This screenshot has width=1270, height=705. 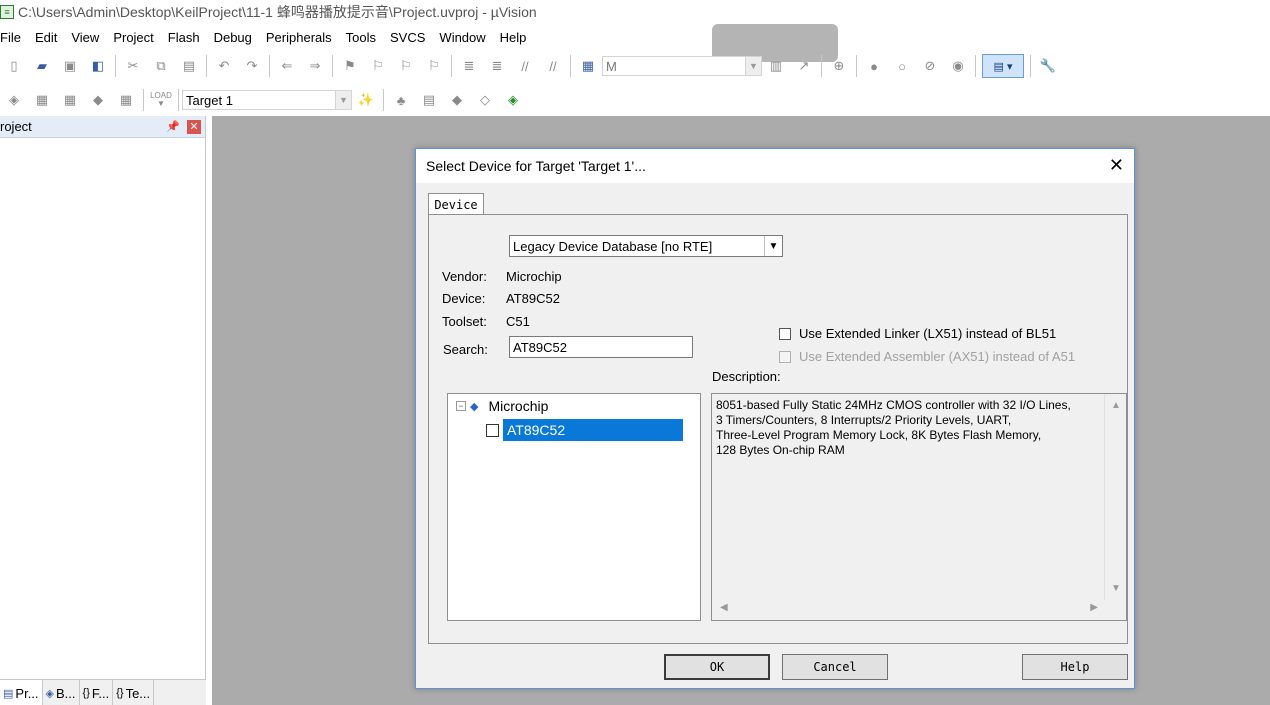 What do you see at coordinates (189, 66) in the screenshot?
I see `paste-icon: ▤` at bounding box center [189, 66].